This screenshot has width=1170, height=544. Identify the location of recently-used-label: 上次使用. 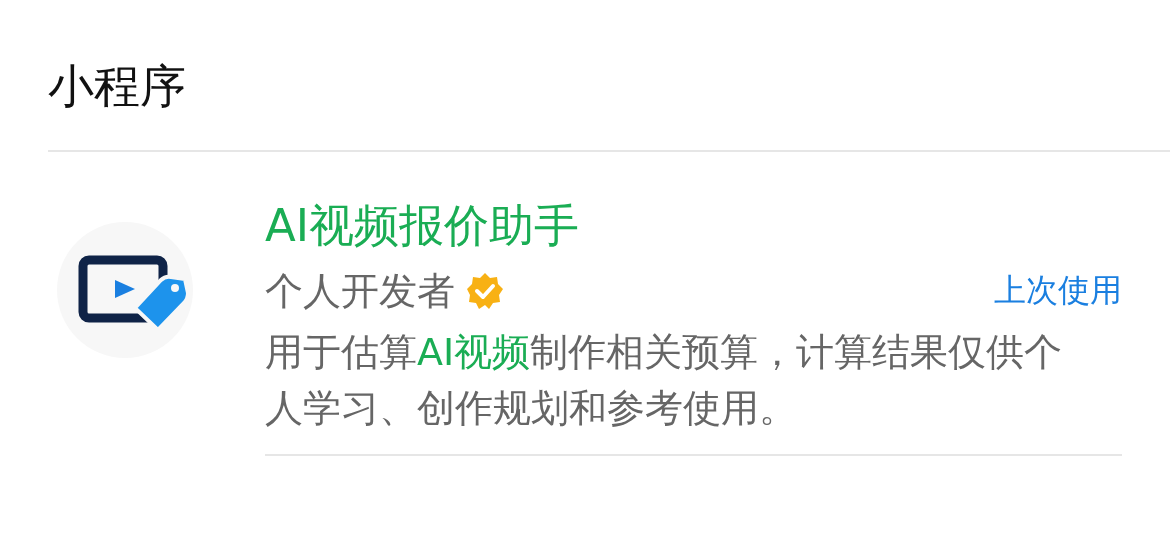
(1058, 290).